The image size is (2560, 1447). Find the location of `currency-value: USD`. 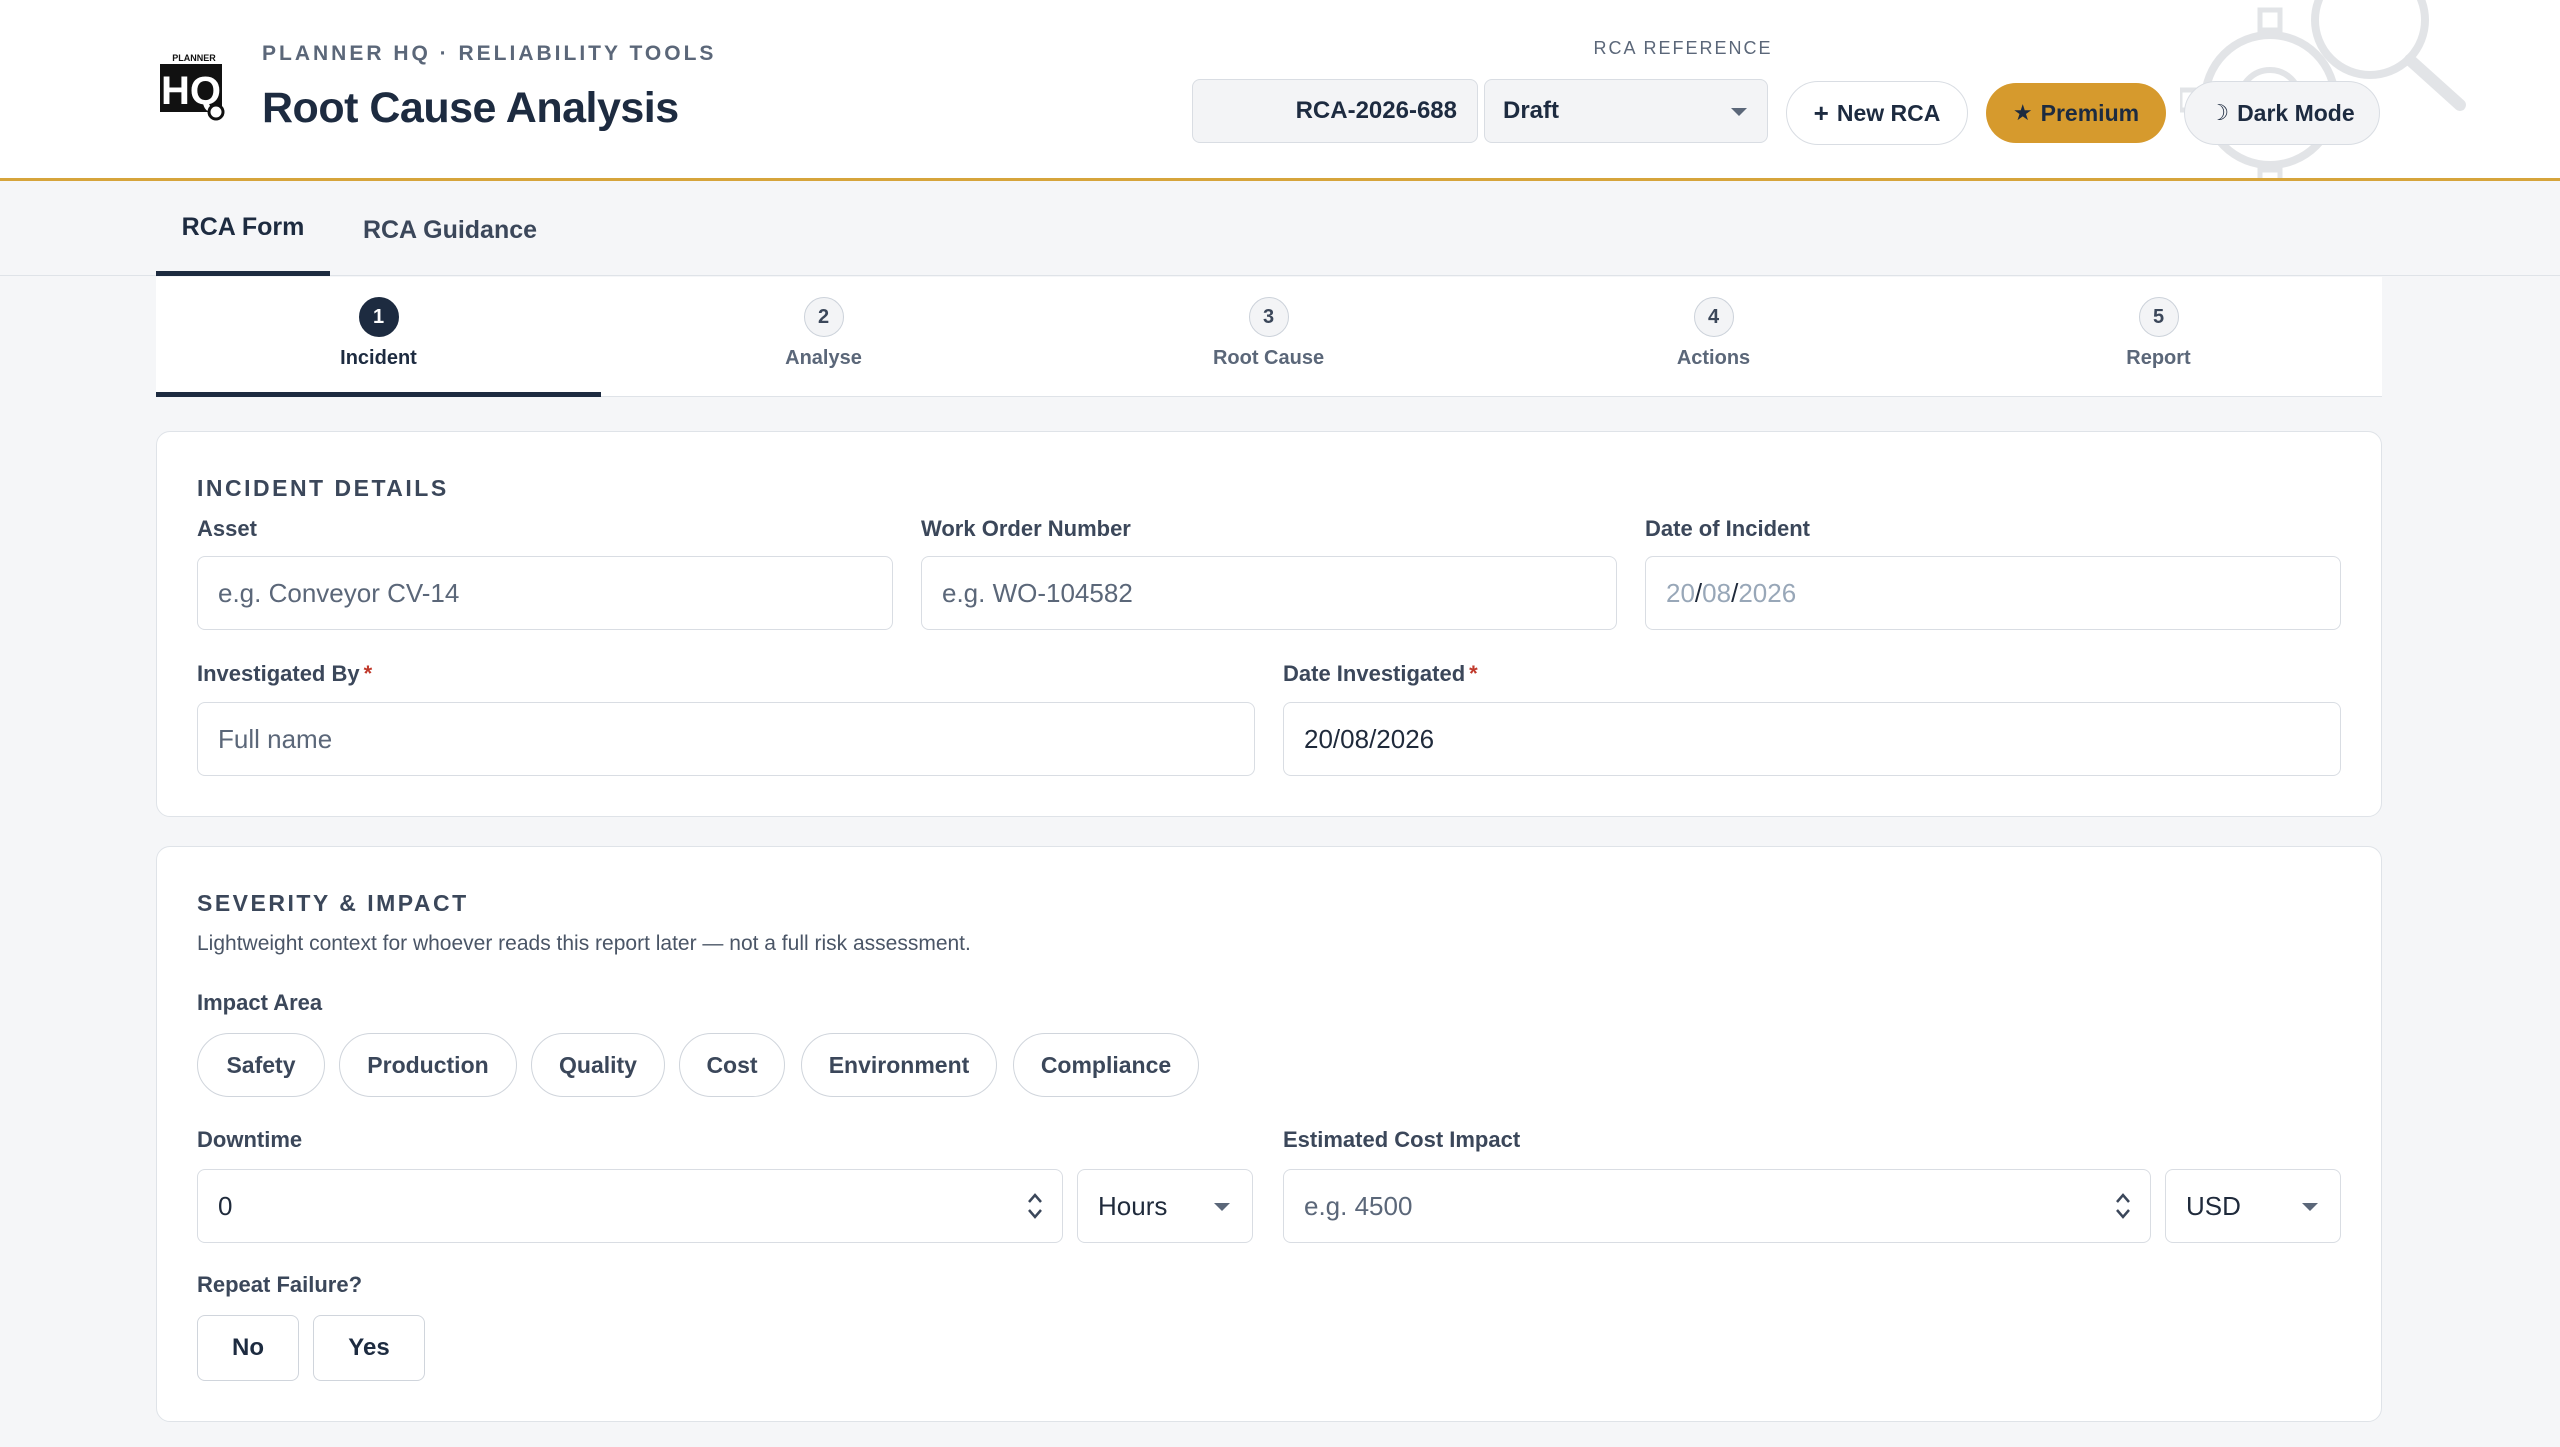

currency-value: USD is located at coordinates (2213, 1205).